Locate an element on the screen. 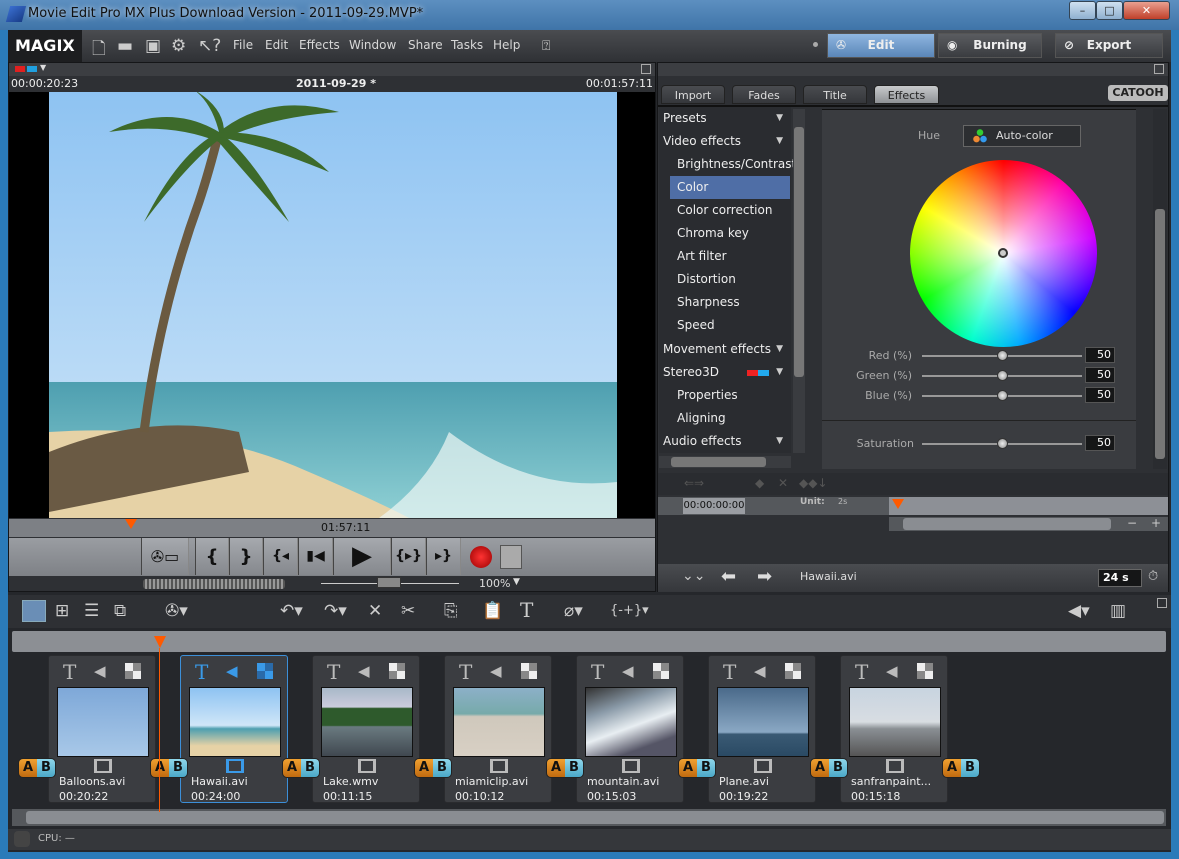  storyboard-clip: T ◀ miamiclip.avi 00:10:12 is located at coordinates (498, 729).